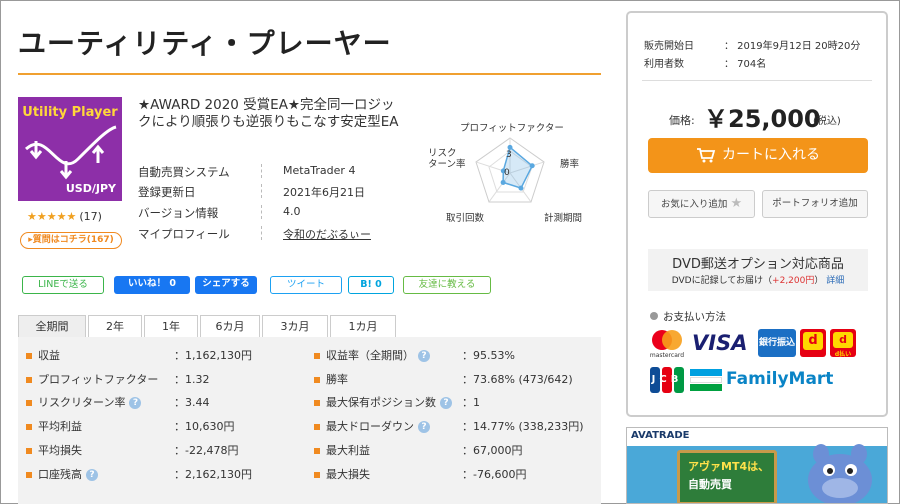 This screenshot has height=504, width=900. Describe the element at coordinates (43, 355) in the screenshot. I see `stat-label: 収益` at that location.